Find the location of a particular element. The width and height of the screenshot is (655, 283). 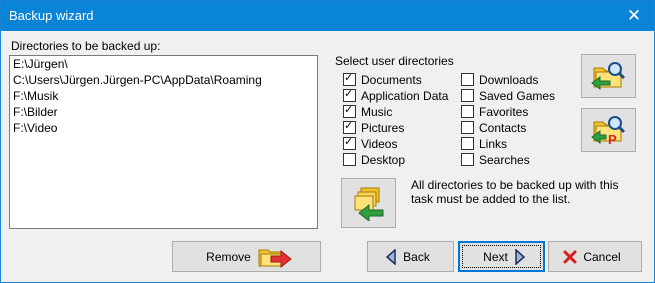

checkbox-label: Music is located at coordinates (377, 112).